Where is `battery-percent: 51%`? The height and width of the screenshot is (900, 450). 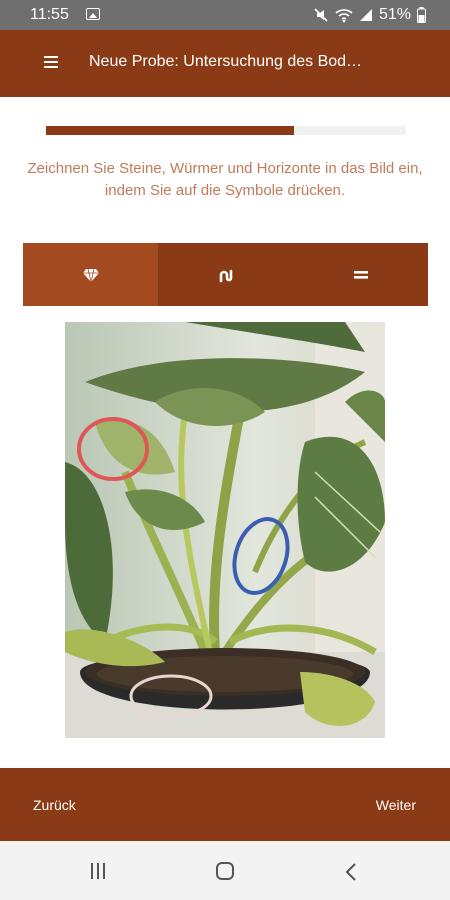 battery-percent: 51% is located at coordinates (394, 14).